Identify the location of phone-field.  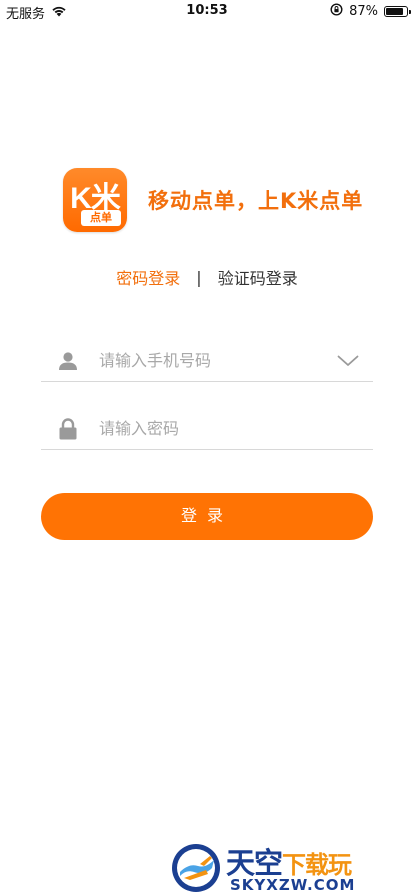
(207, 361).